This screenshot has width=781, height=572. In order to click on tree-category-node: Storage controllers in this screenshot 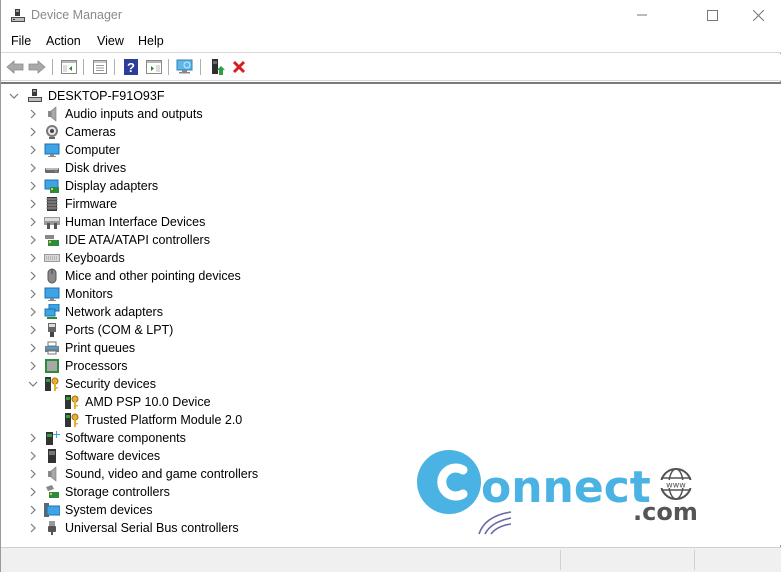, I will do `click(99, 492)`.